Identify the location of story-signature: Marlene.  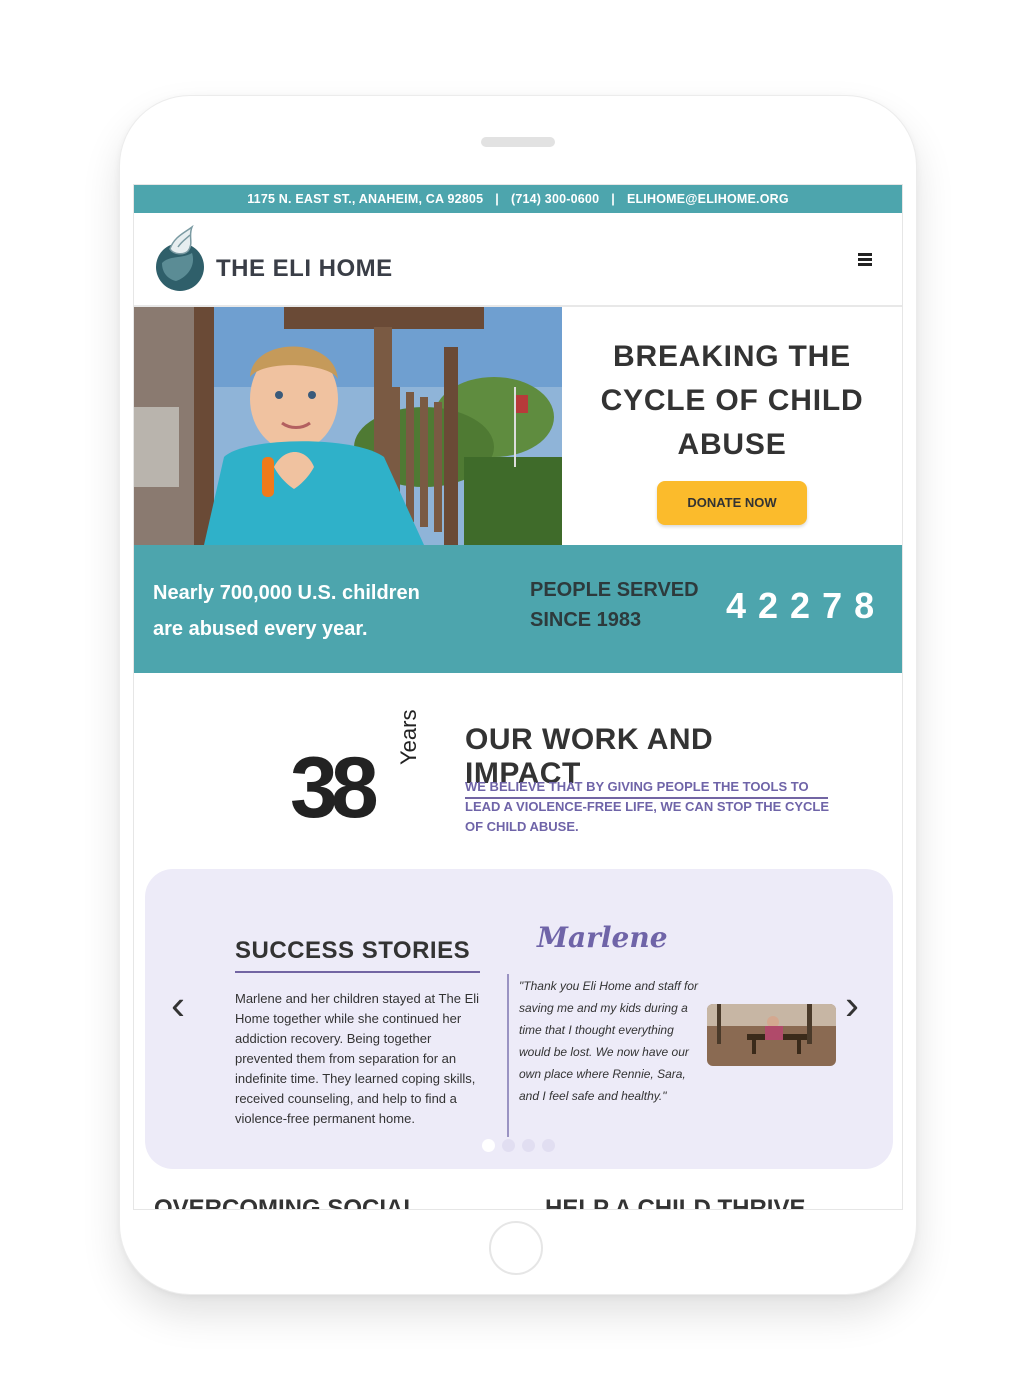
(602, 937).